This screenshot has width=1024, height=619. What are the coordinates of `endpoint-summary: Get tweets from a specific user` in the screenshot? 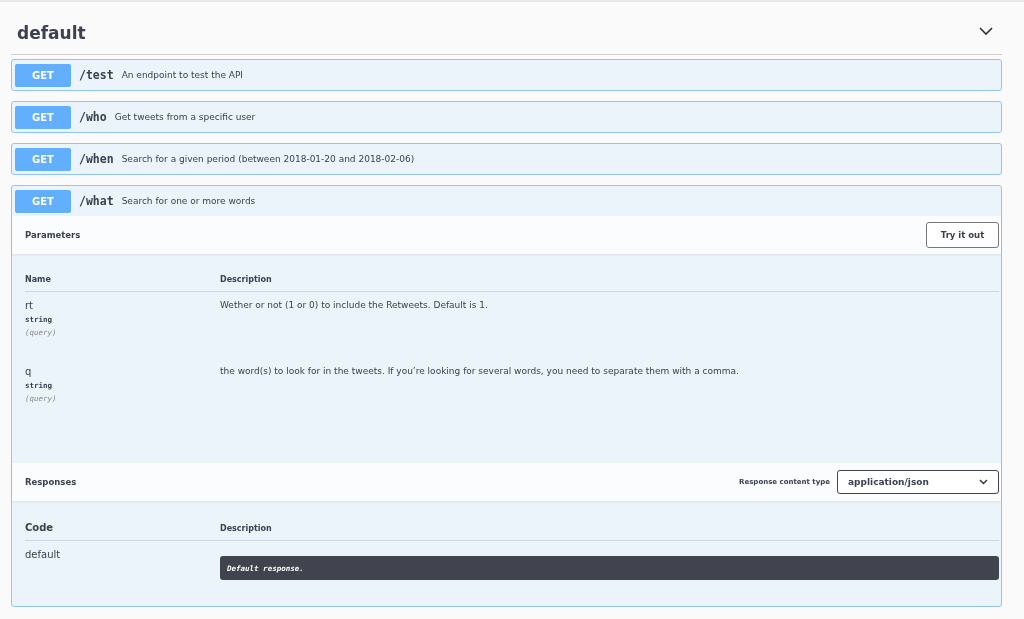 It's located at (185, 117).